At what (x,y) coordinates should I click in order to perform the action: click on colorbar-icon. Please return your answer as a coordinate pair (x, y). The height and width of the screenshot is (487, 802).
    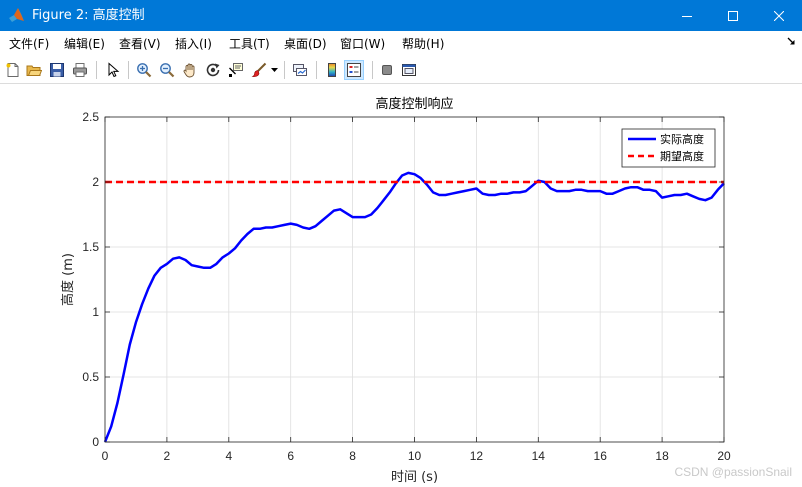
    Looking at the image, I should click on (332, 70).